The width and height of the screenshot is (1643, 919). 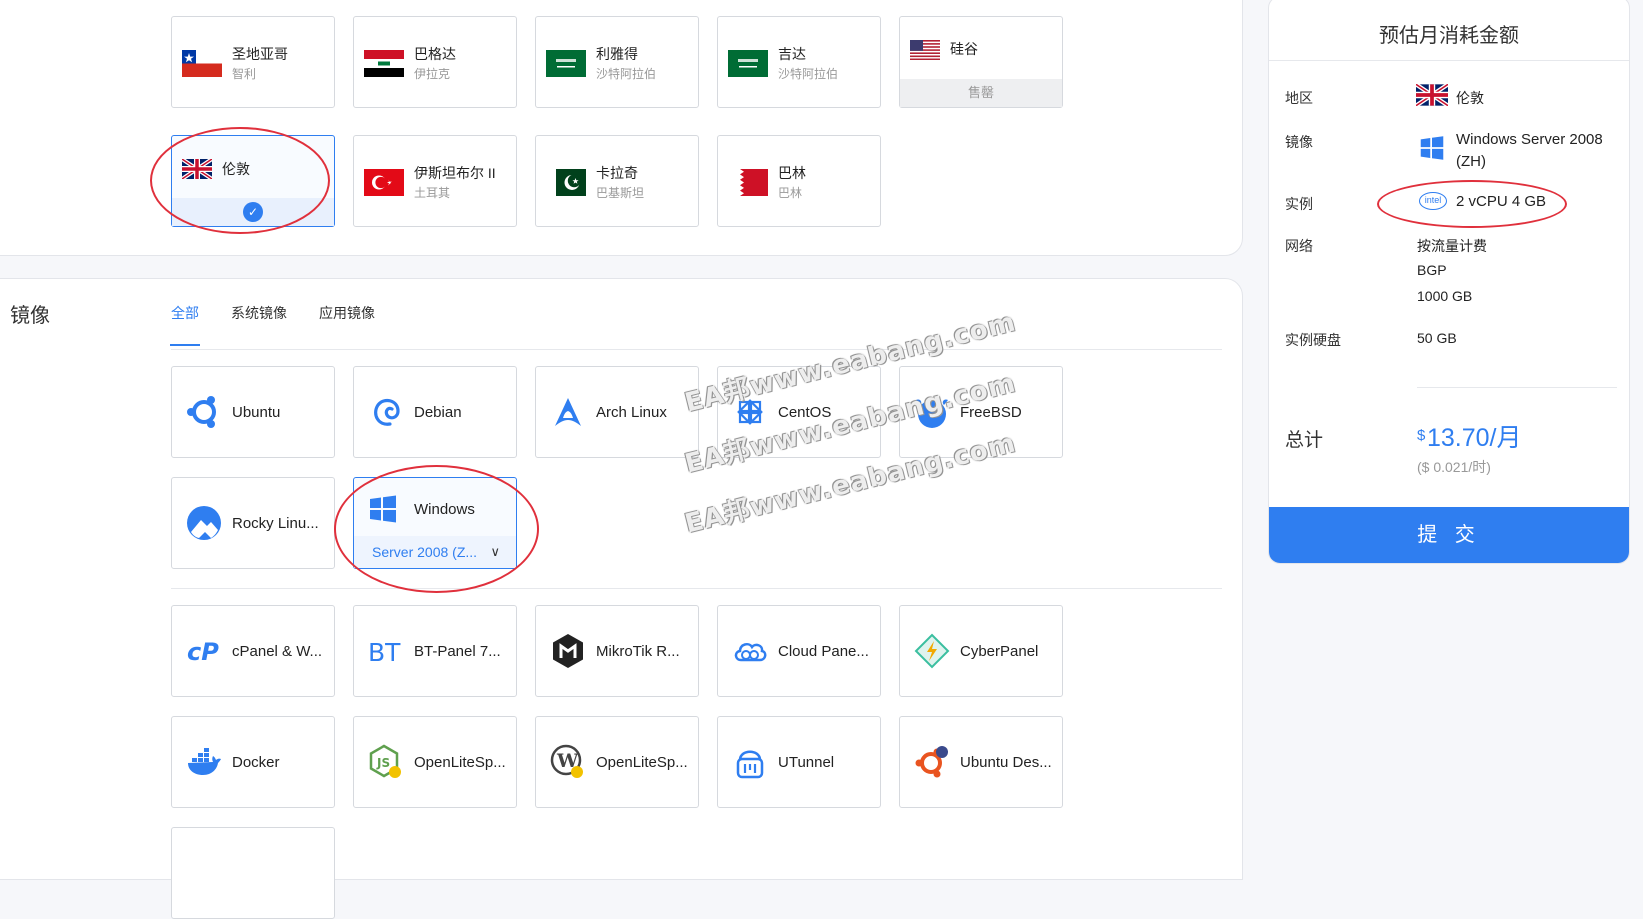 I want to click on svg-text: BT, so click(x=384, y=652).